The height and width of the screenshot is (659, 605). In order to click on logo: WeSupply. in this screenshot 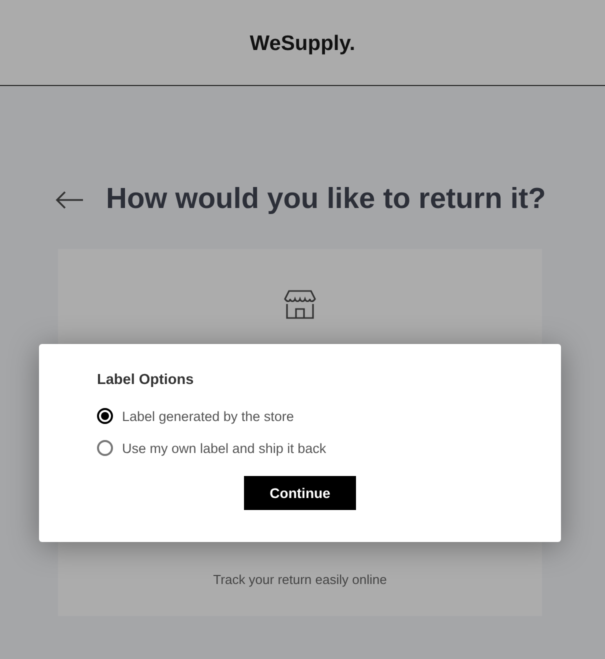, I will do `click(303, 44)`.